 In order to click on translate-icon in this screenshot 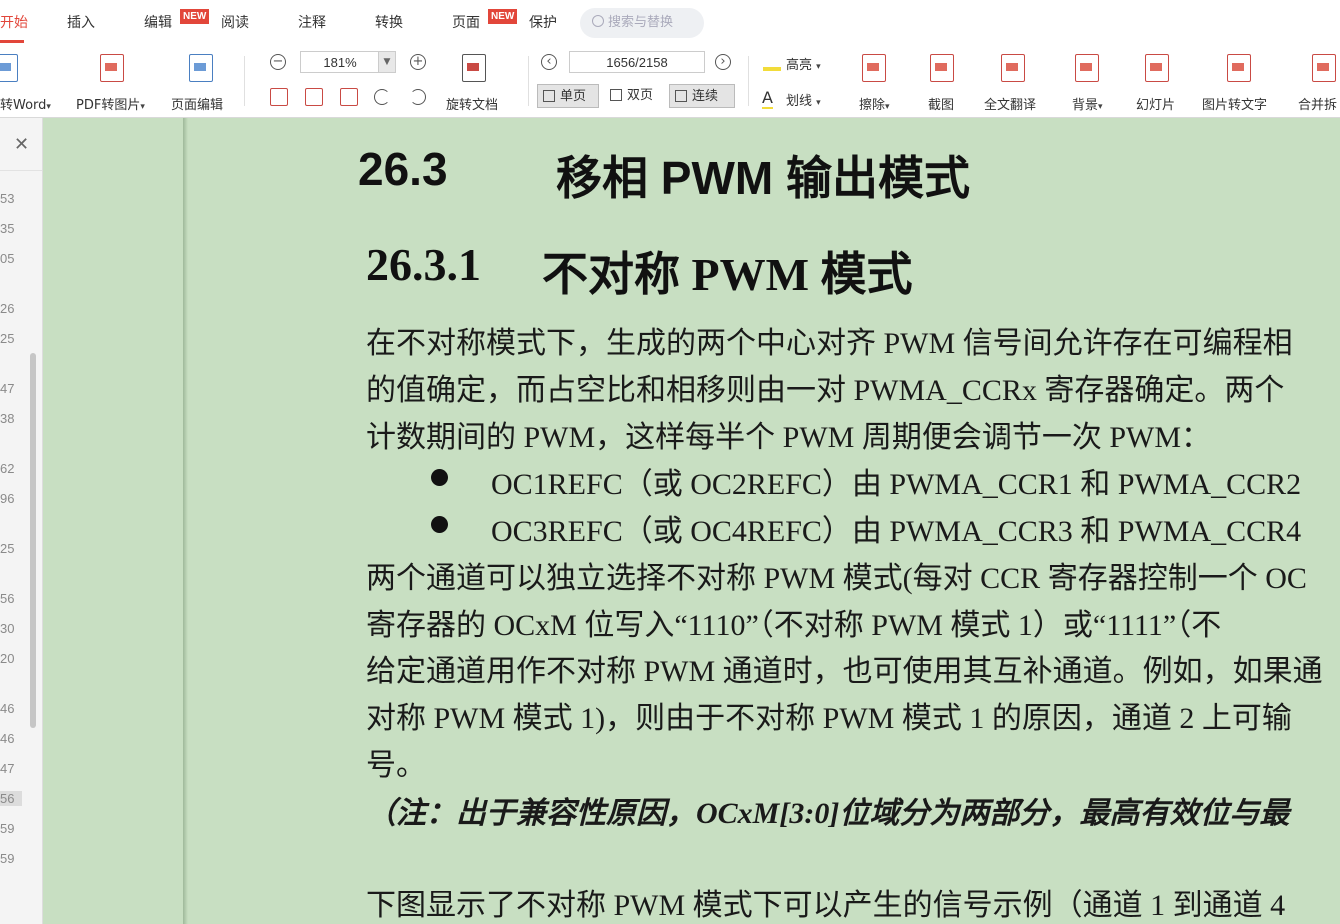, I will do `click(1013, 68)`.